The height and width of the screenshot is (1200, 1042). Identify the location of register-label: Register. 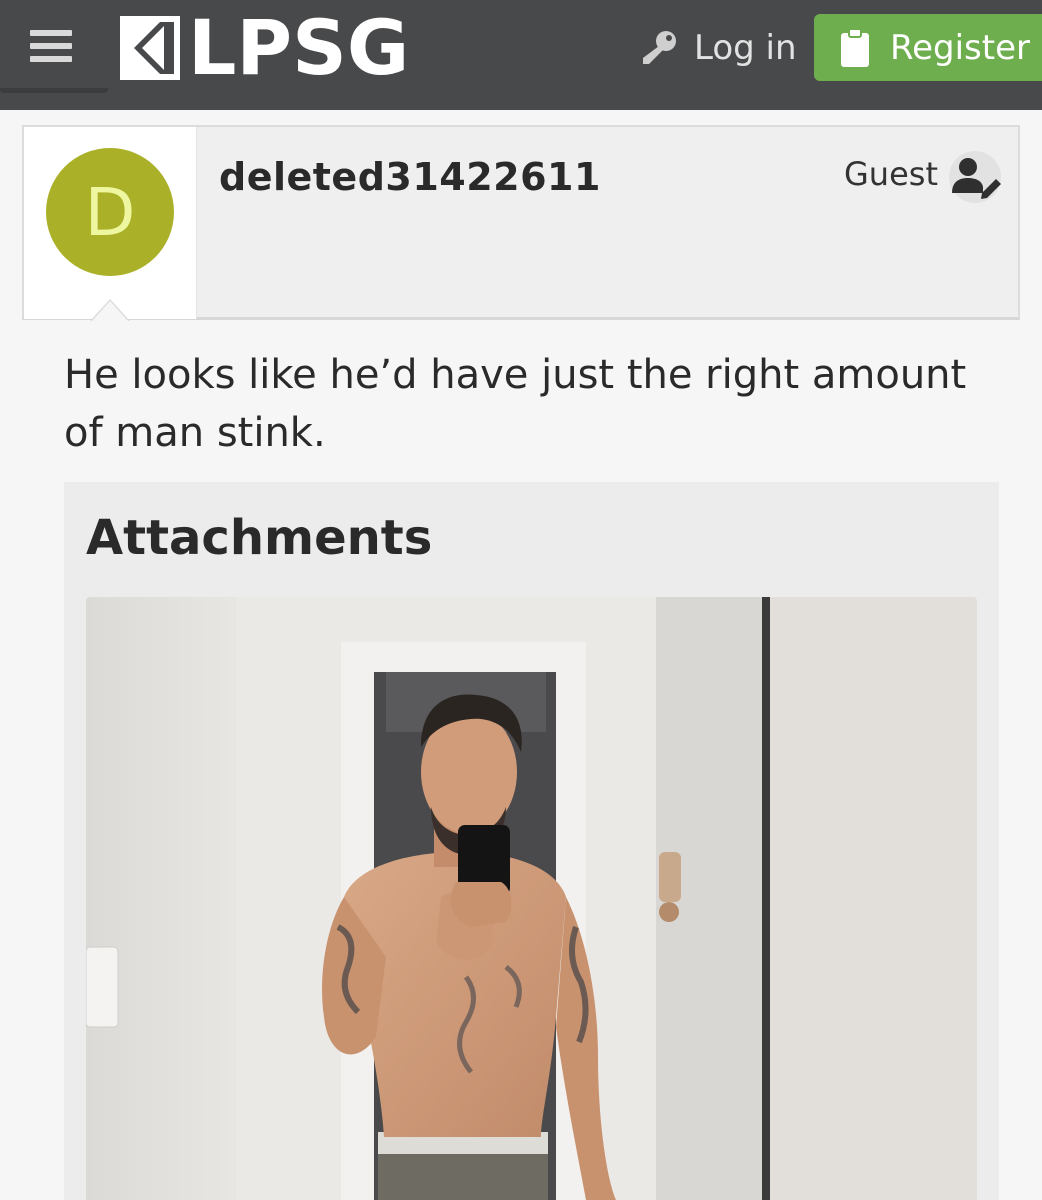
(960, 47).